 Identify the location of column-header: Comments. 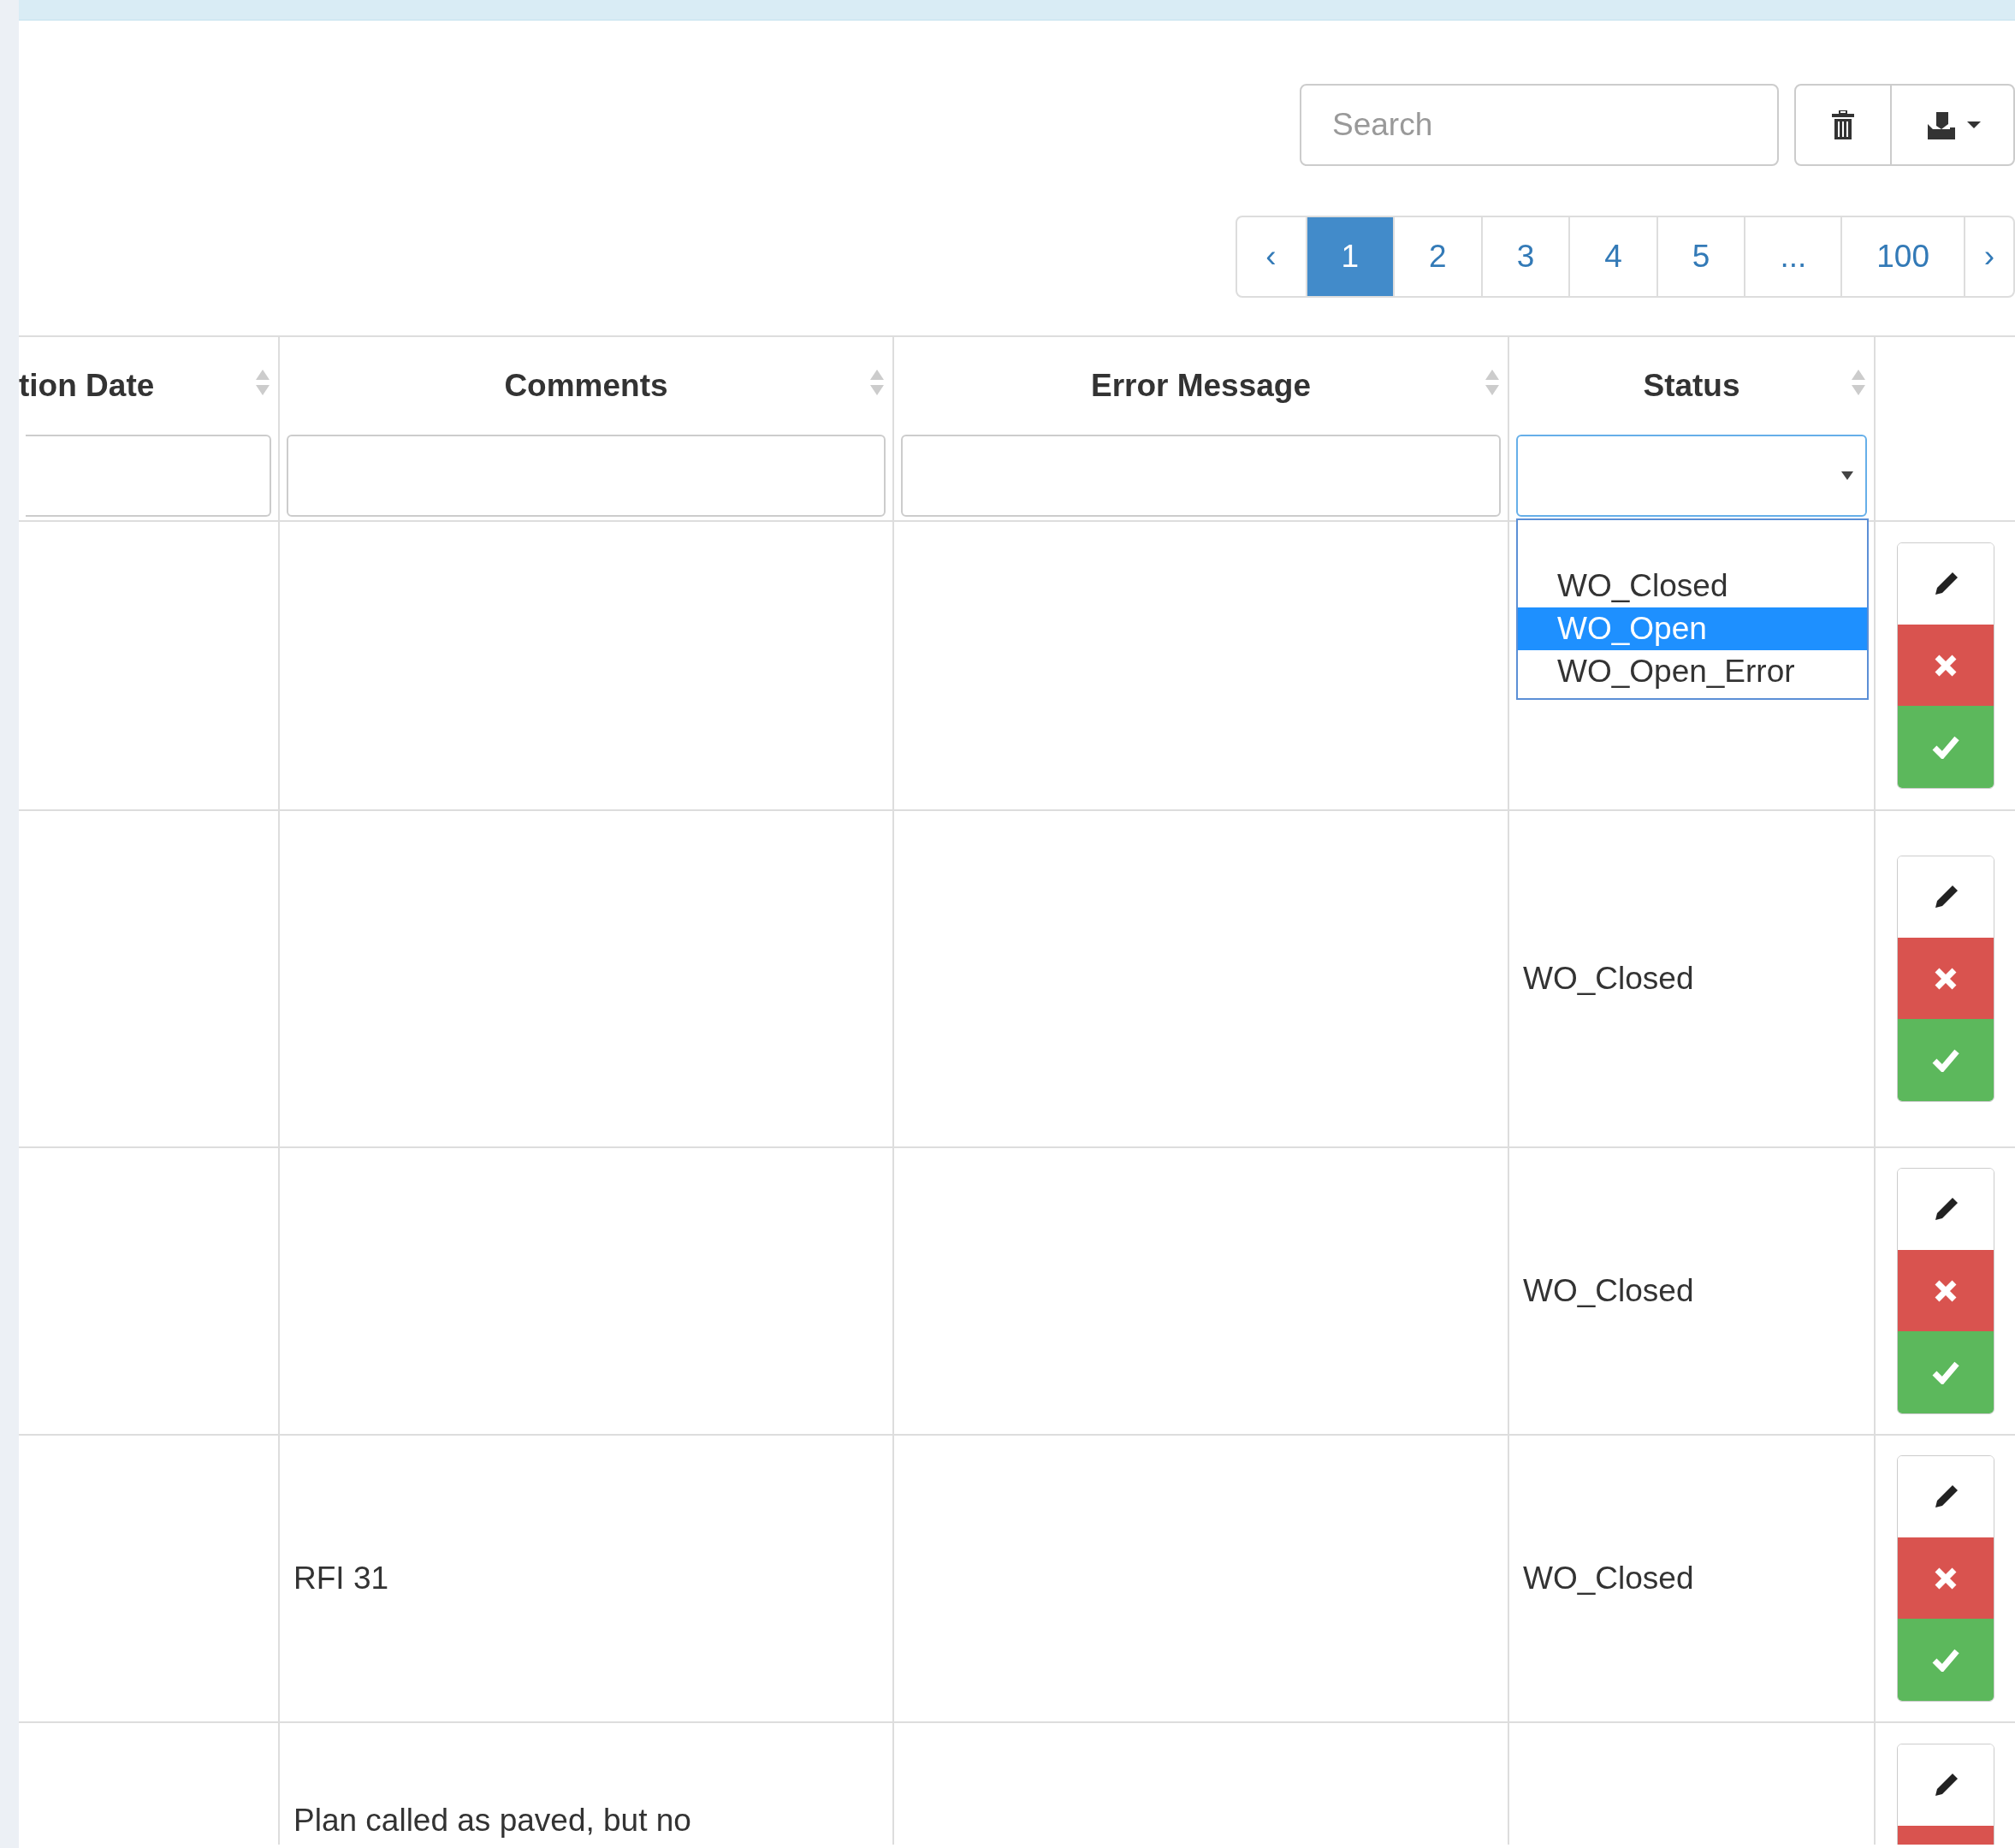
(586, 386).